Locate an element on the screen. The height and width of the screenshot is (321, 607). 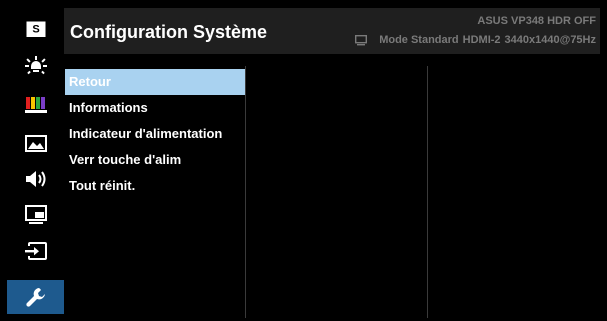
menu-item-power-key-lock: Verr touche d'alim is located at coordinates (155, 160).